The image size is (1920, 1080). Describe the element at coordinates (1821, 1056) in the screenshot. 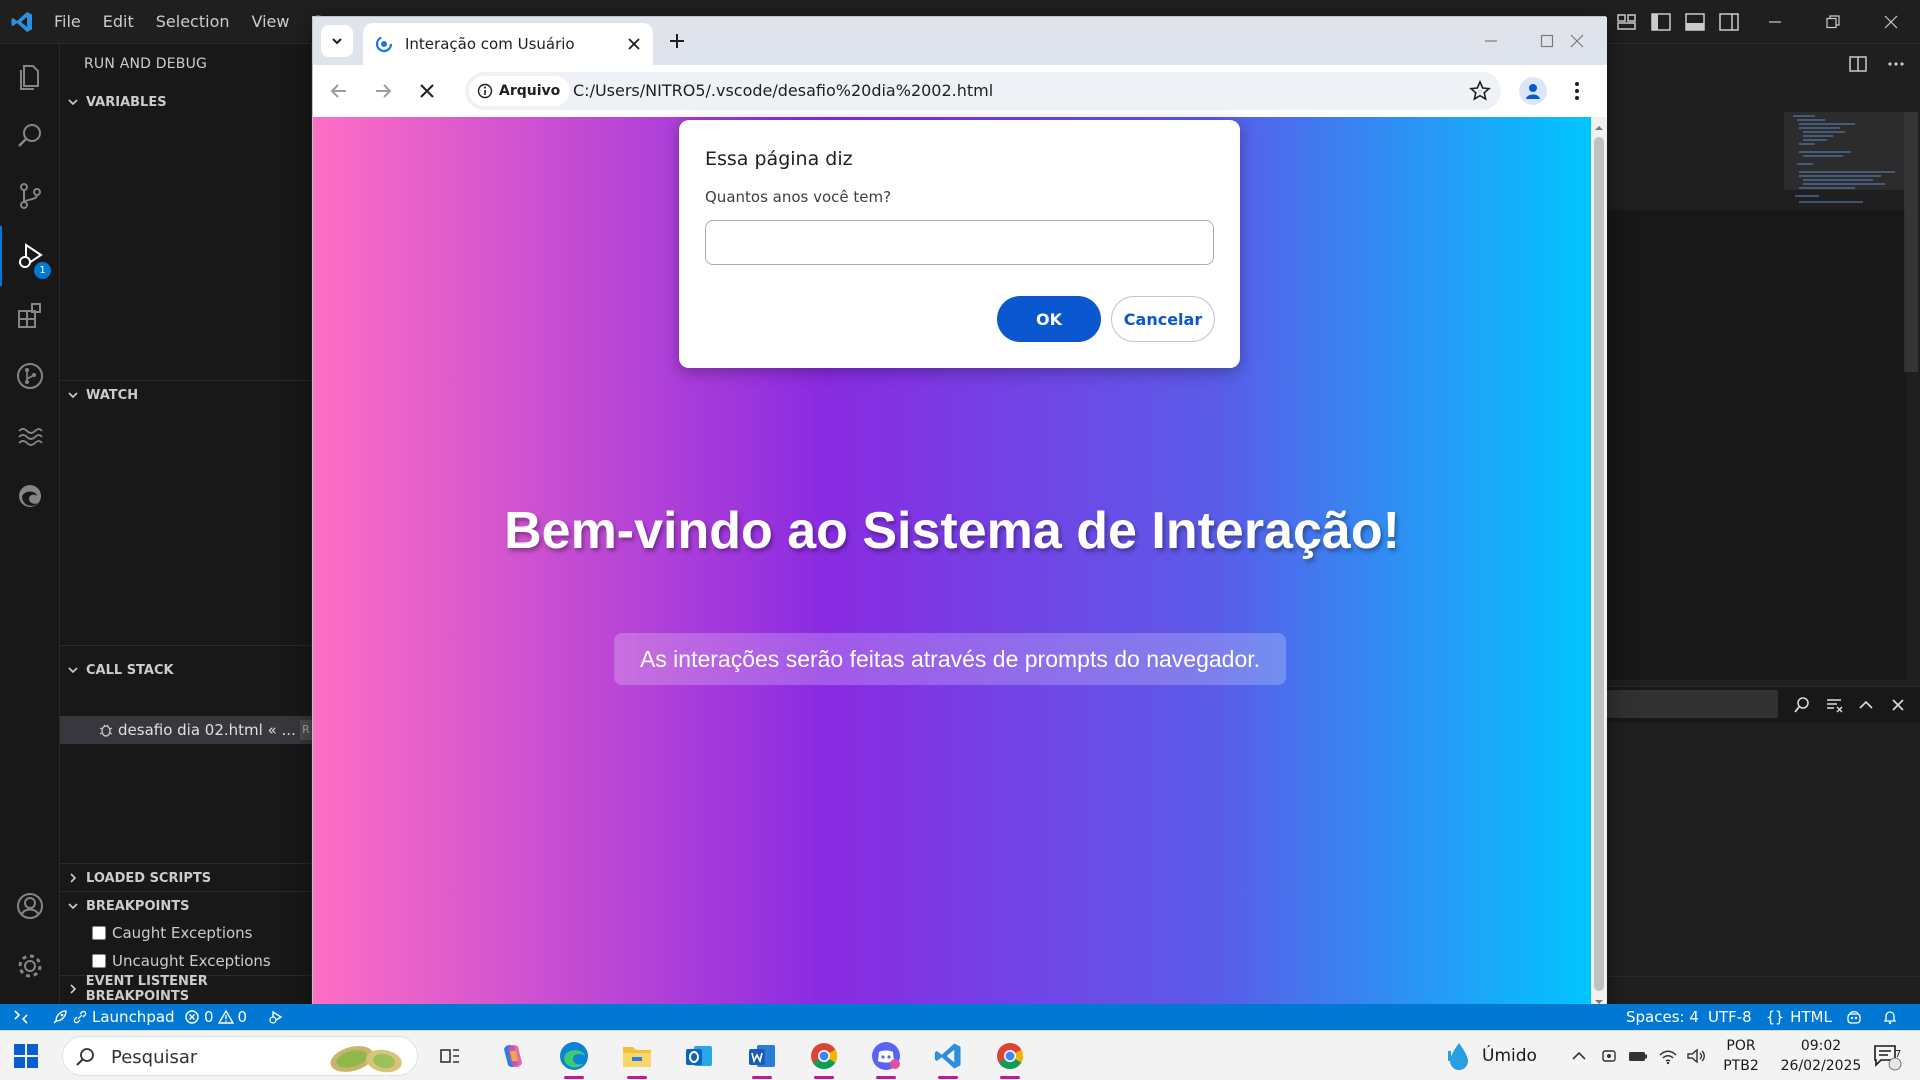

I see `clock: 09:02 26/02/2025` at that location.